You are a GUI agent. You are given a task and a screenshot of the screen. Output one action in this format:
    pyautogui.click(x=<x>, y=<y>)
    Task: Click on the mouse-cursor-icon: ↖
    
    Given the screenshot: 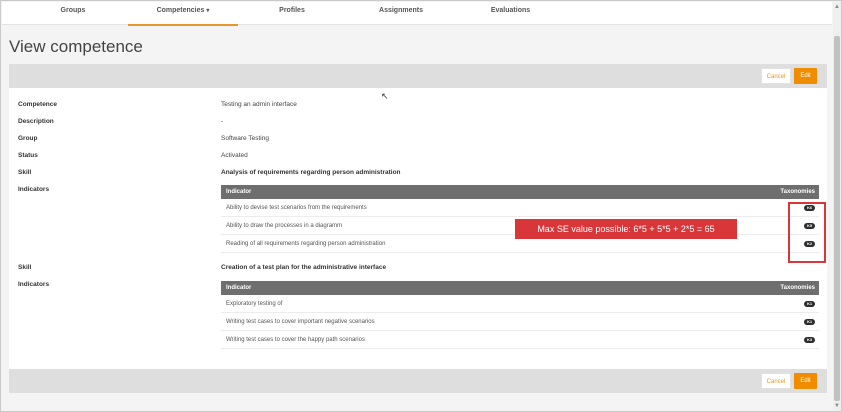 What is the action you would take?
    pyautogui.click(x=385, y=96)
    